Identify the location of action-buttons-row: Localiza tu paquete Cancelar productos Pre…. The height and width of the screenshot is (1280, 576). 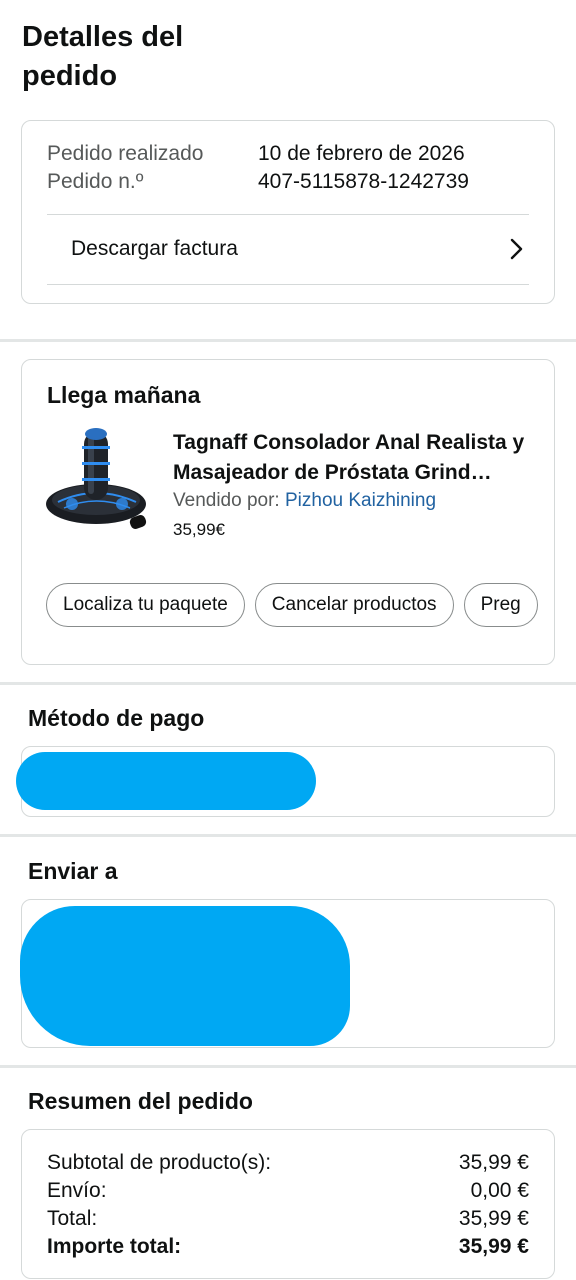
(292, 606).